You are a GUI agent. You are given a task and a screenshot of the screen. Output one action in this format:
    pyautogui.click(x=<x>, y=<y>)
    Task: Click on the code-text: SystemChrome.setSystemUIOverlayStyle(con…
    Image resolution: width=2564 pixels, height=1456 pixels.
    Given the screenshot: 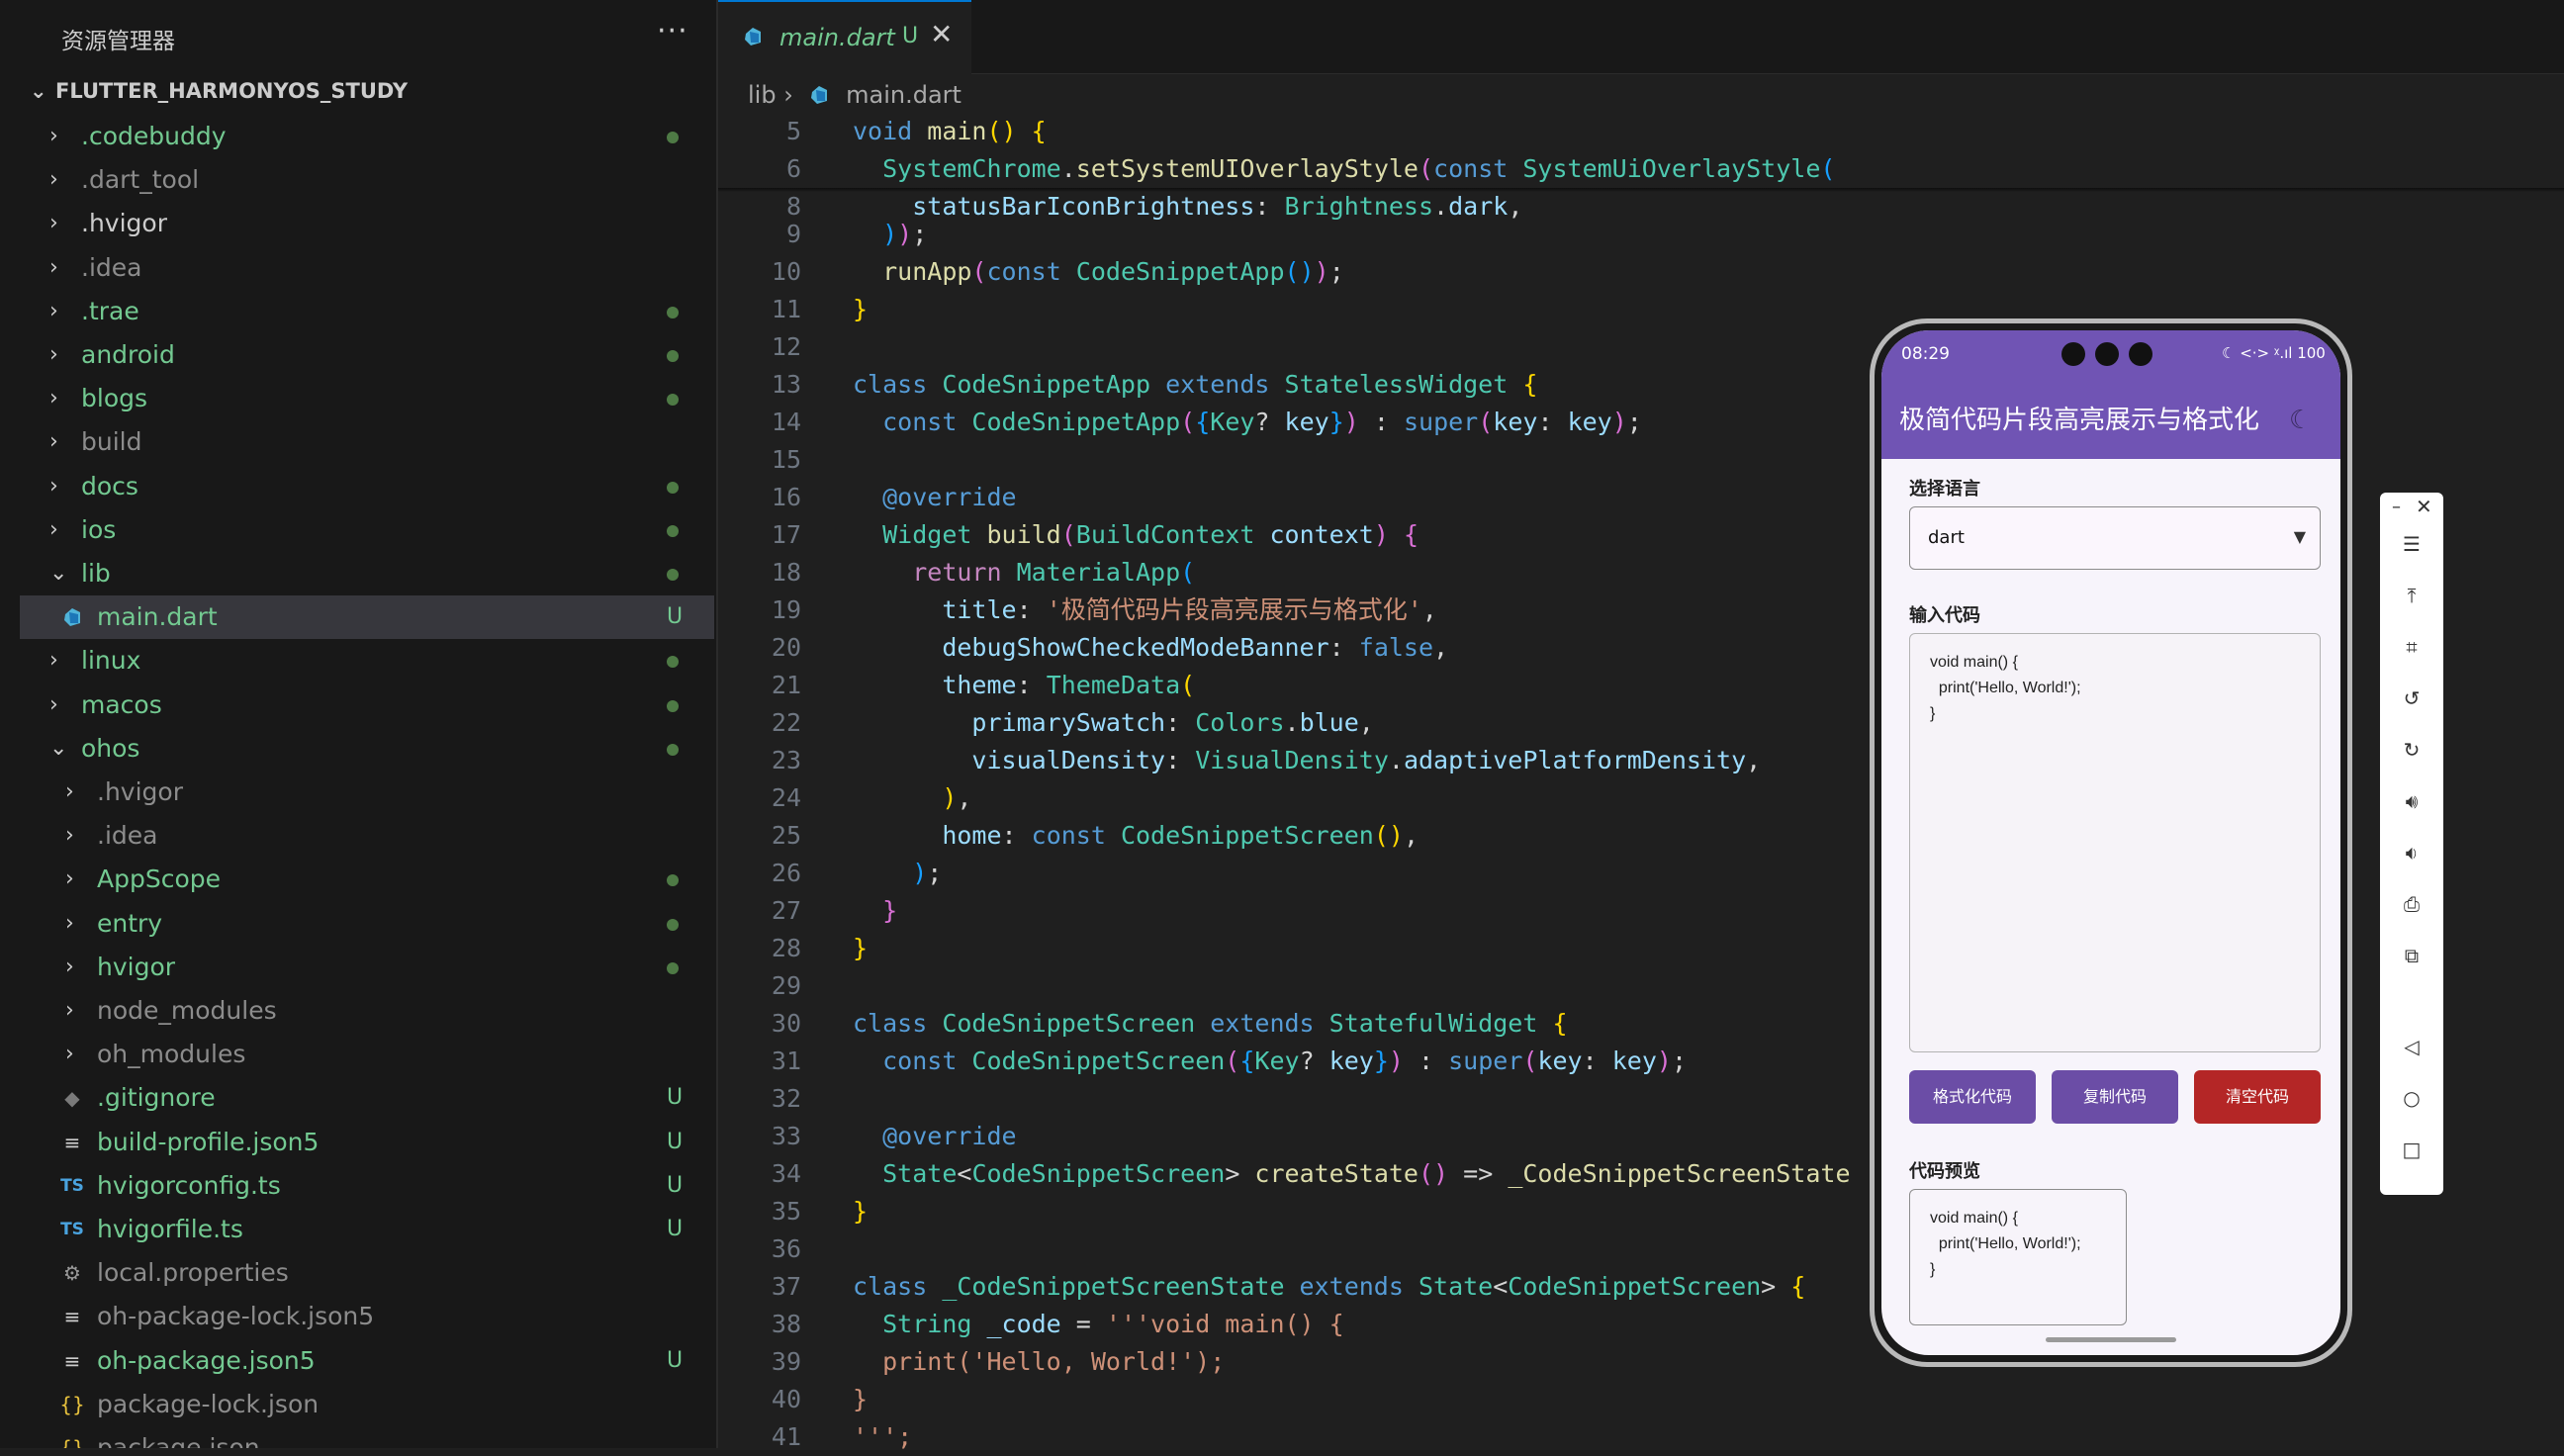 What is the action you would take?
    pyautogui.click(x=1359, y=168)
    